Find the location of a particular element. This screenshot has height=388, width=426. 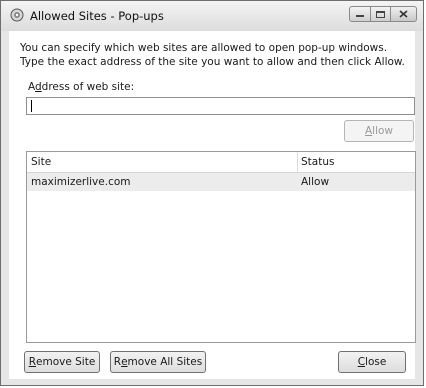

column-header-status: Status is located at coordinates (317, 162).